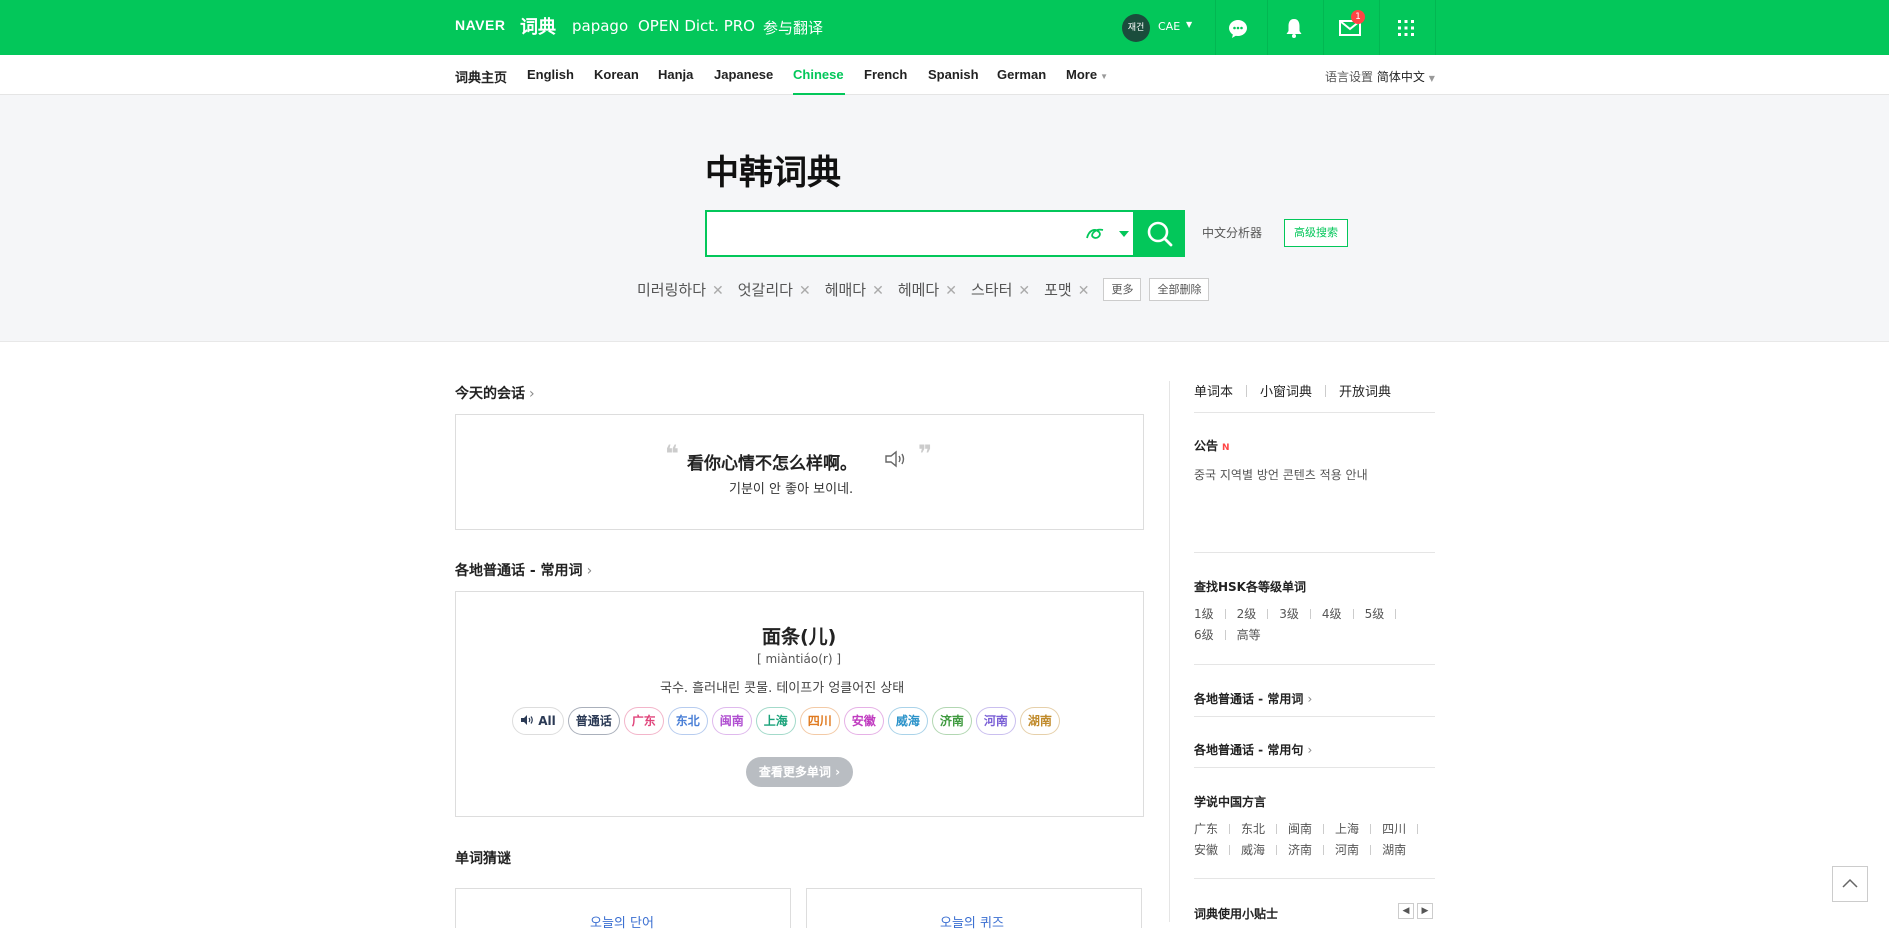  I want to click on hsk-level-advanced: 高等, so click(1249, 634).